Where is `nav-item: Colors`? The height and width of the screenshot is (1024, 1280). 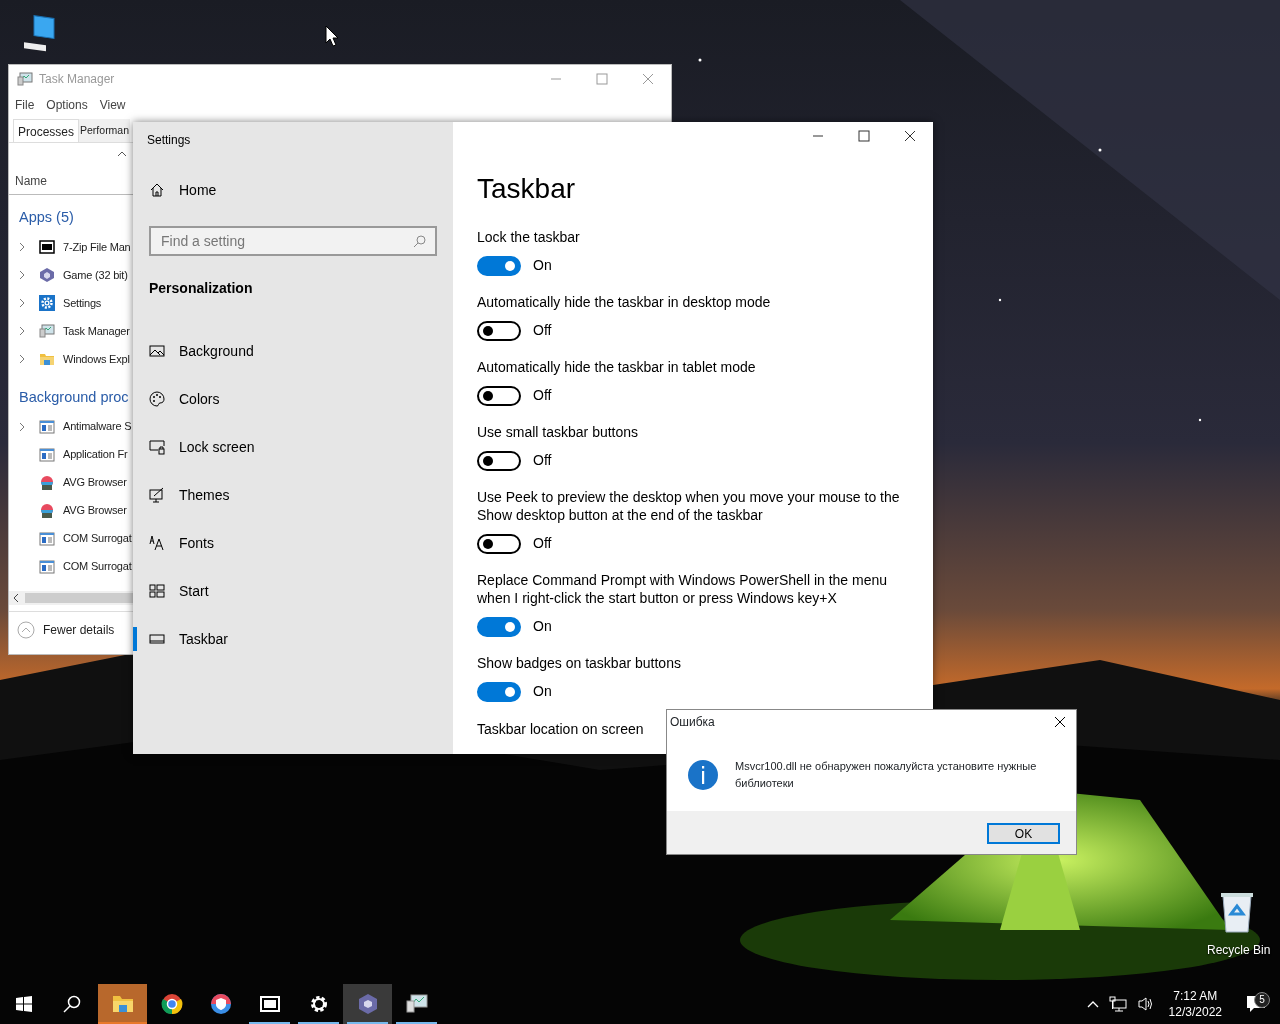 nav-item: Colors is located at coordinates (293, 399).